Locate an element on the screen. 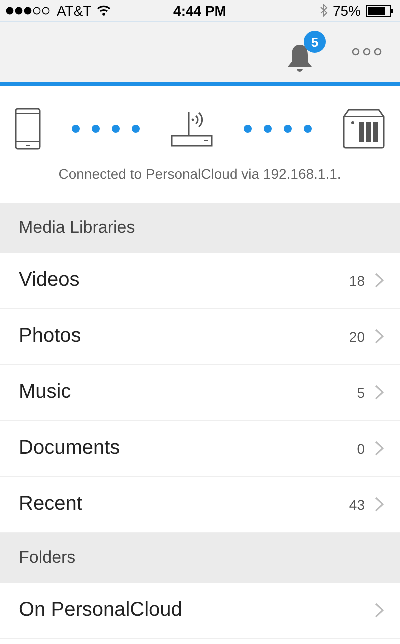 This screenshot has height=644, width=400. connection-status-text: Connected to PersonalCloud via 192.168.1.1. is located at coordinates (200, 174).